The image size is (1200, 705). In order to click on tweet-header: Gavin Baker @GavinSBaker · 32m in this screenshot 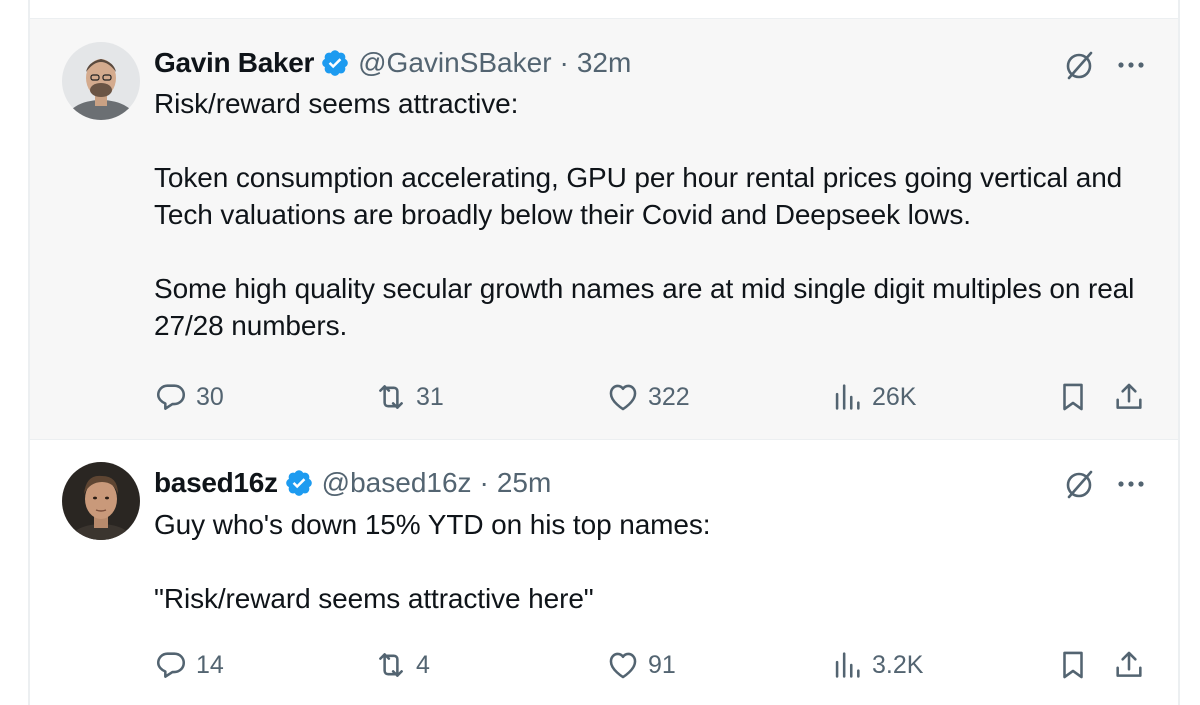, I will do `click(392, 63)`.